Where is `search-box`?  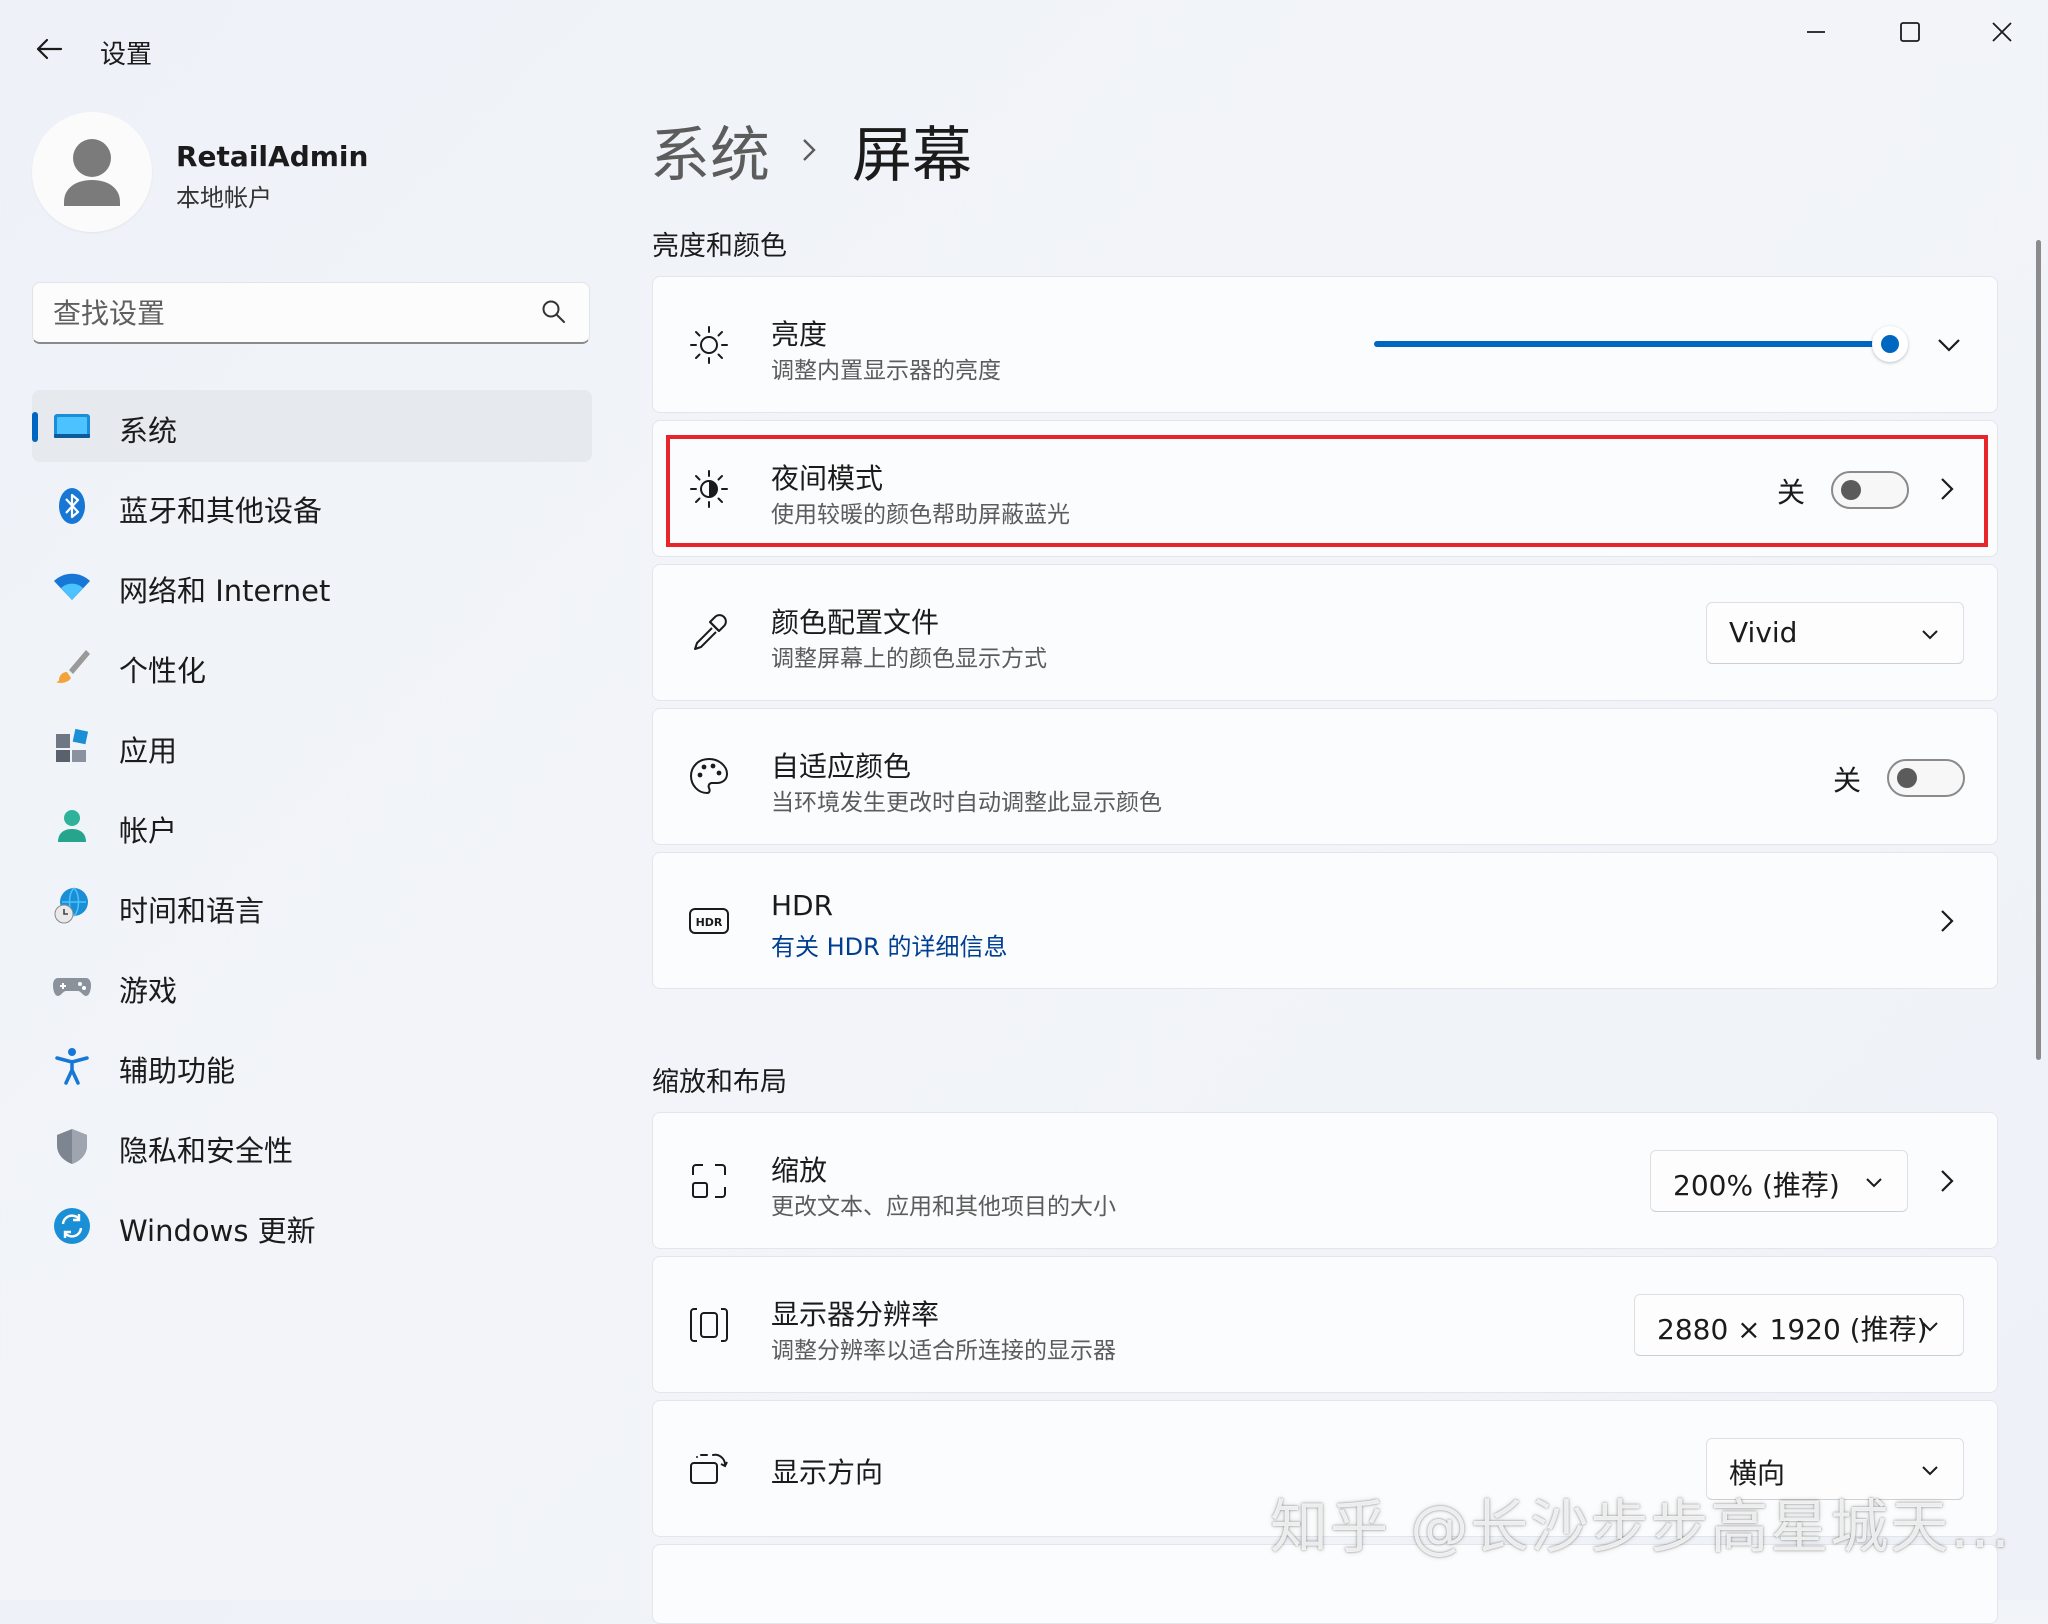 search-box is located at coordinates (311, 313).